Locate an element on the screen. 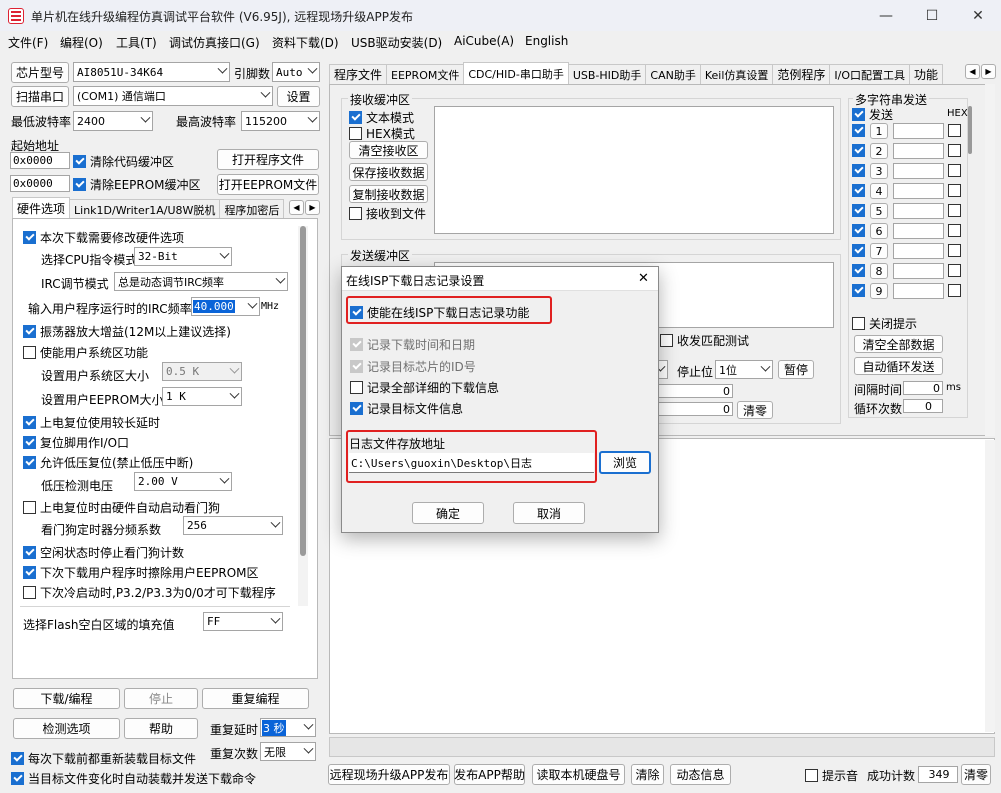 Image resolution: width=1001 pixels, height=793 pixels. long-reset-delay-checkbox: 上电复位使用较长延时 is located at coordinates (91, 422).